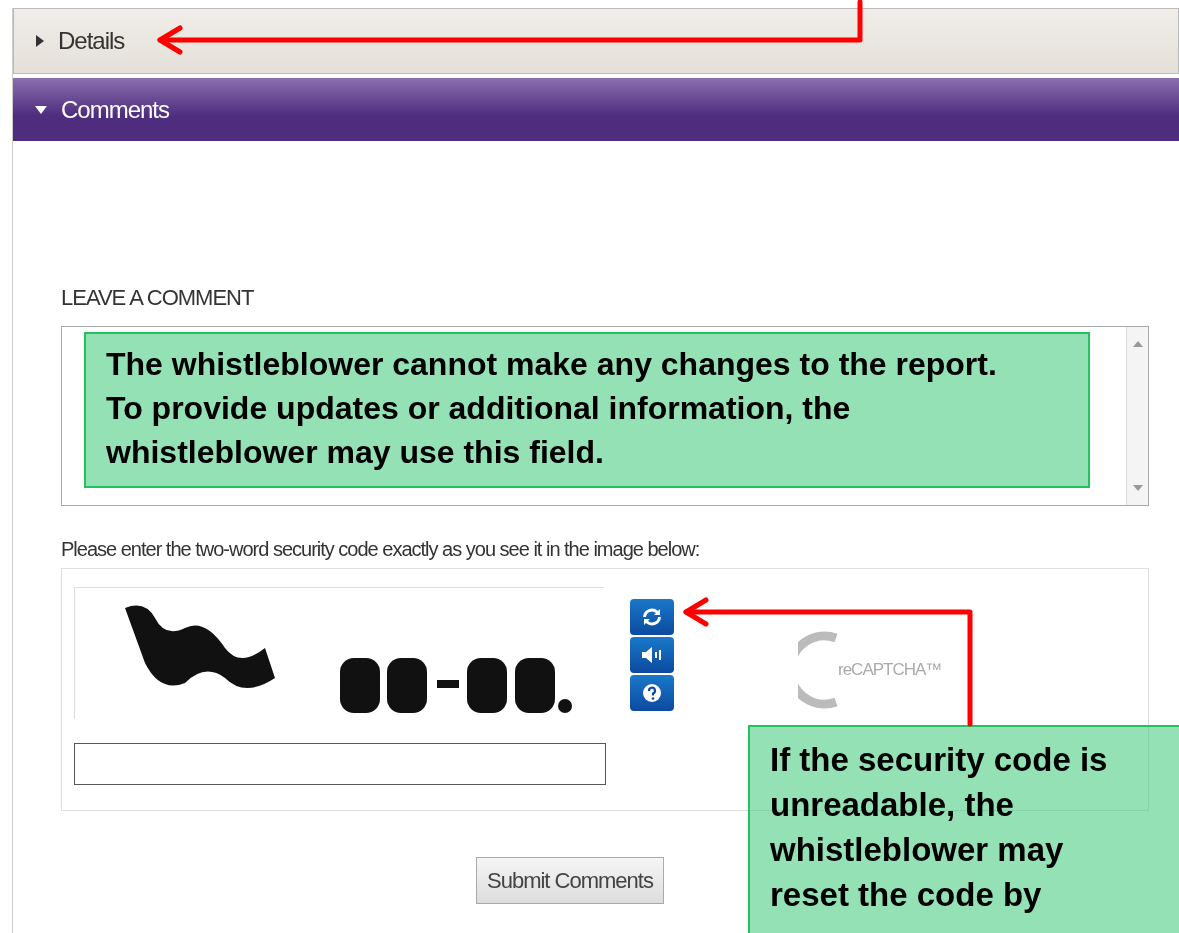 The height and width of the screenshot is (933, 1179). What do you see at coordinates (1137, 488) in the screenshot?
I see `scroll-down-icon` at bounding box center [1137, 488].